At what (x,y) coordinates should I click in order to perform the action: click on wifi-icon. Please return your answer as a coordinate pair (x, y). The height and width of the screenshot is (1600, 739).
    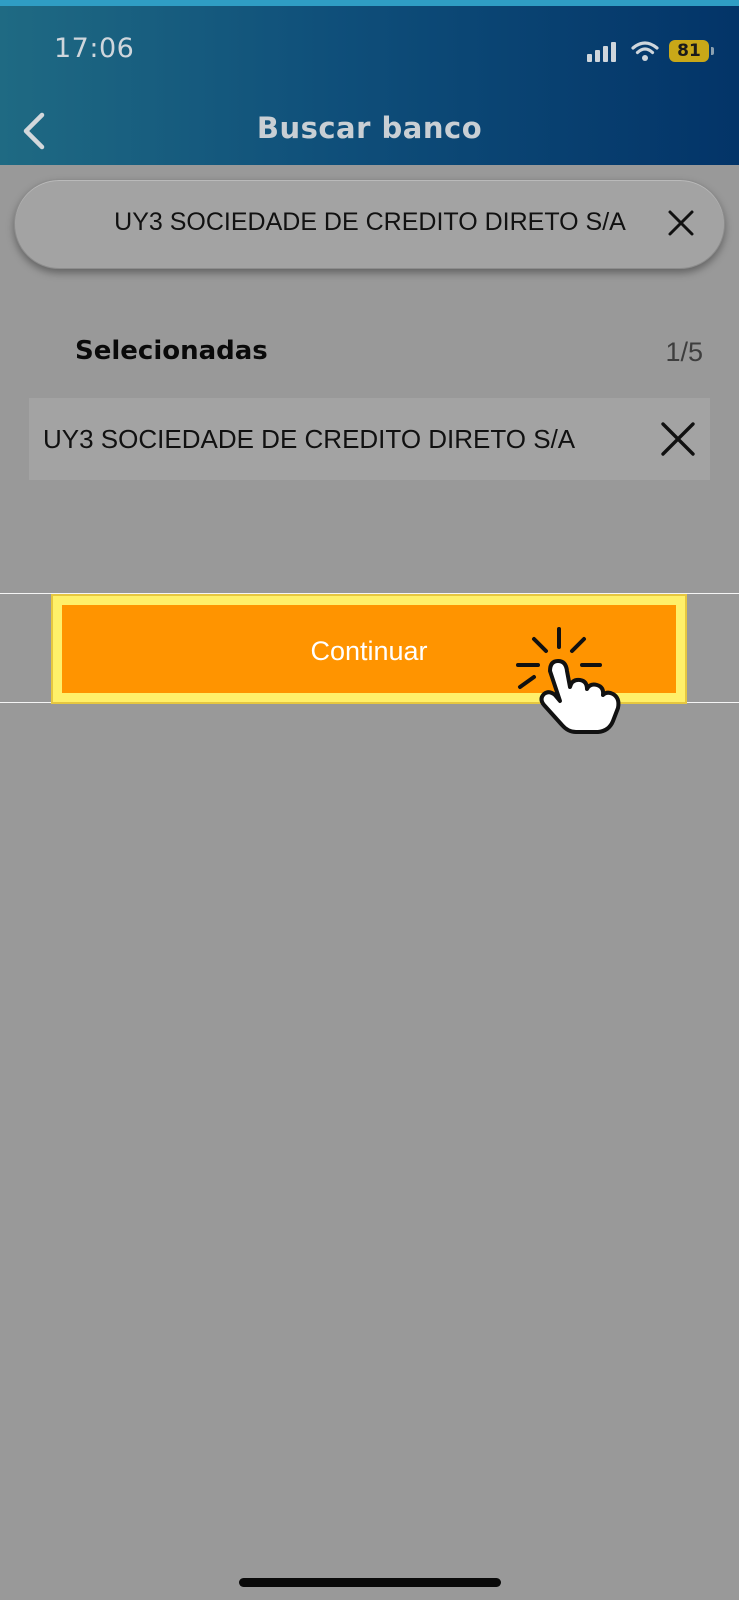
    Looking at the image, I should click on (645, 51).